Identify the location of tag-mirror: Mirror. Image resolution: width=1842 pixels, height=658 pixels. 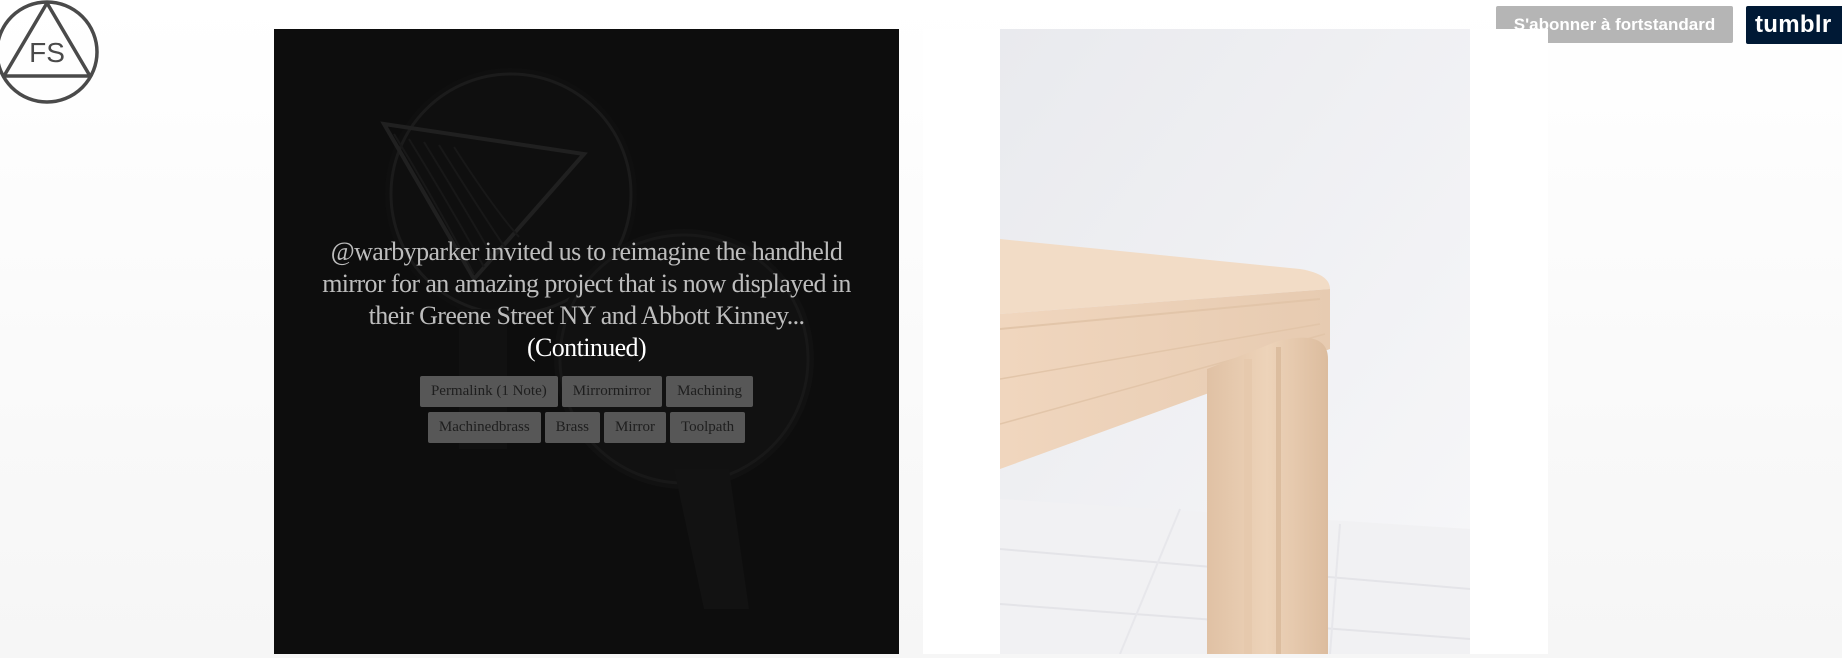
(635, 427).